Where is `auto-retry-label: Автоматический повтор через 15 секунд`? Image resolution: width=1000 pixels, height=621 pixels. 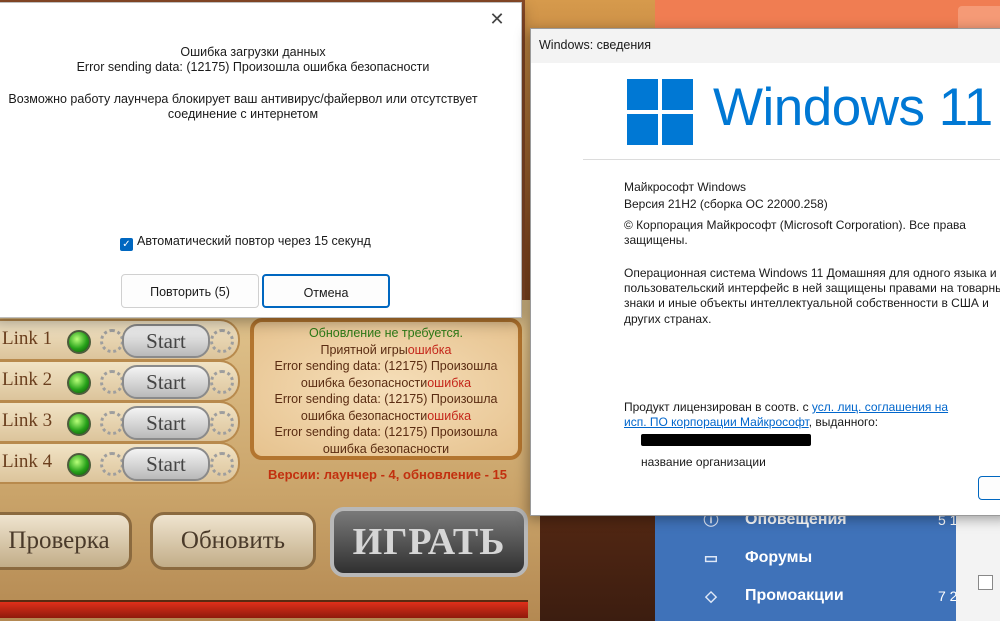
auto-retry-label: Автоматический повтор через 15 секунд is located at coordinates (254, 241).